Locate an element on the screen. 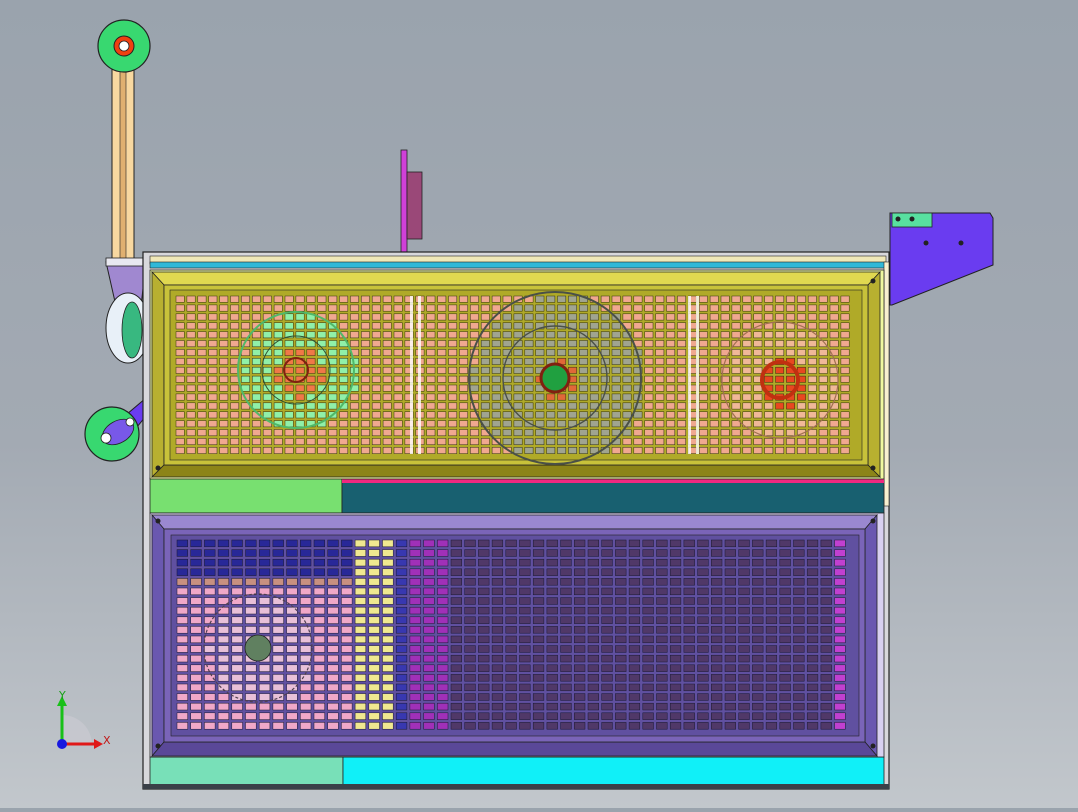  panel-mint-bottom is located at coordinates (246, 772).